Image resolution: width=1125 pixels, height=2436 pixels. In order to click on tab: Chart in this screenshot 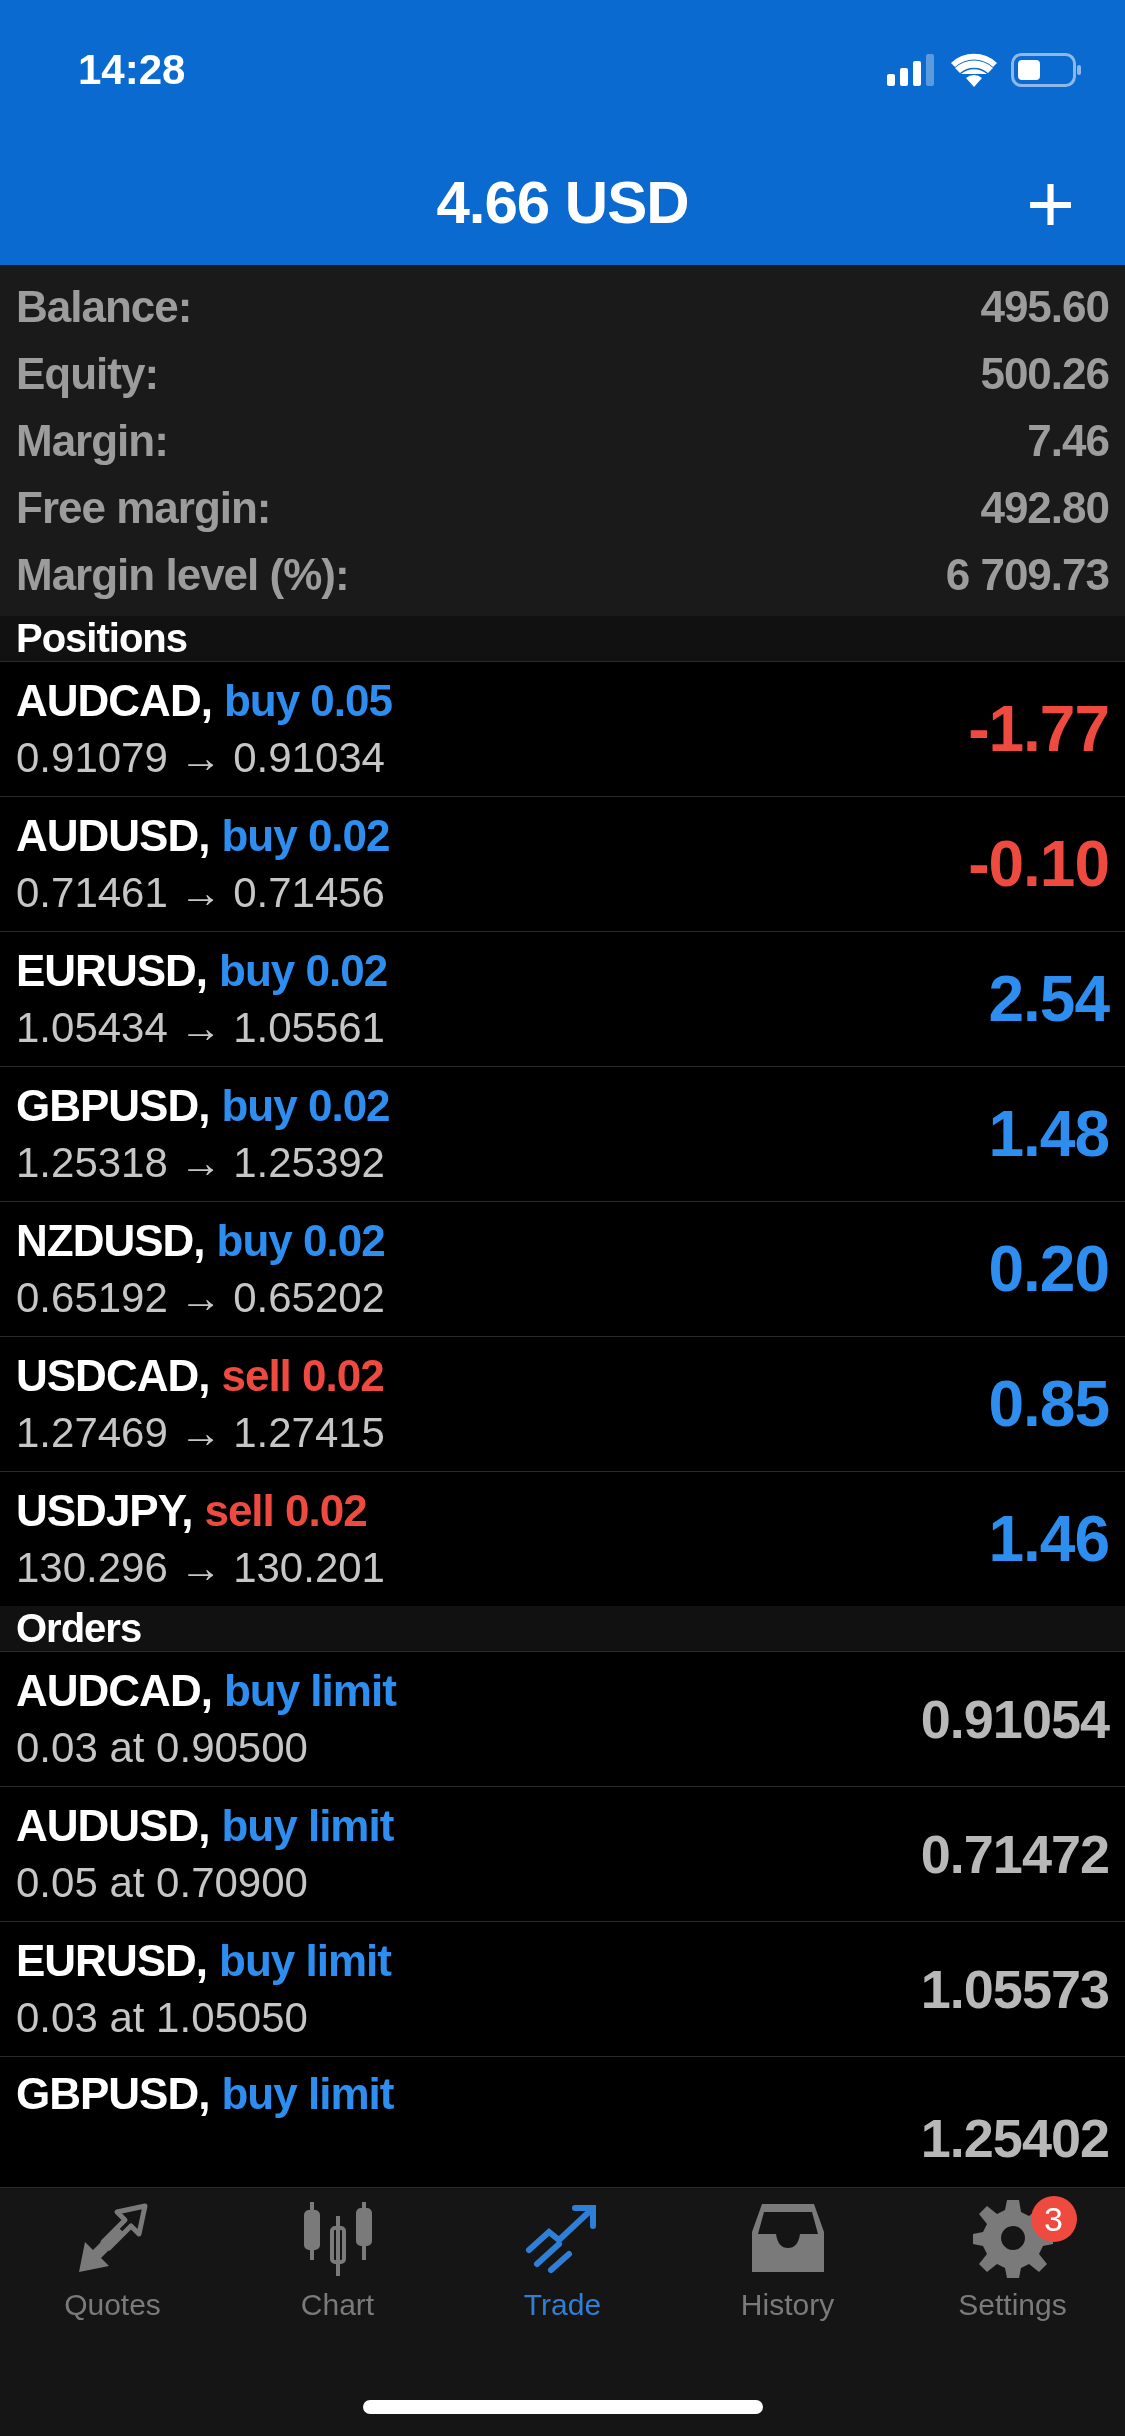, I will do `click(337, 2260)`.